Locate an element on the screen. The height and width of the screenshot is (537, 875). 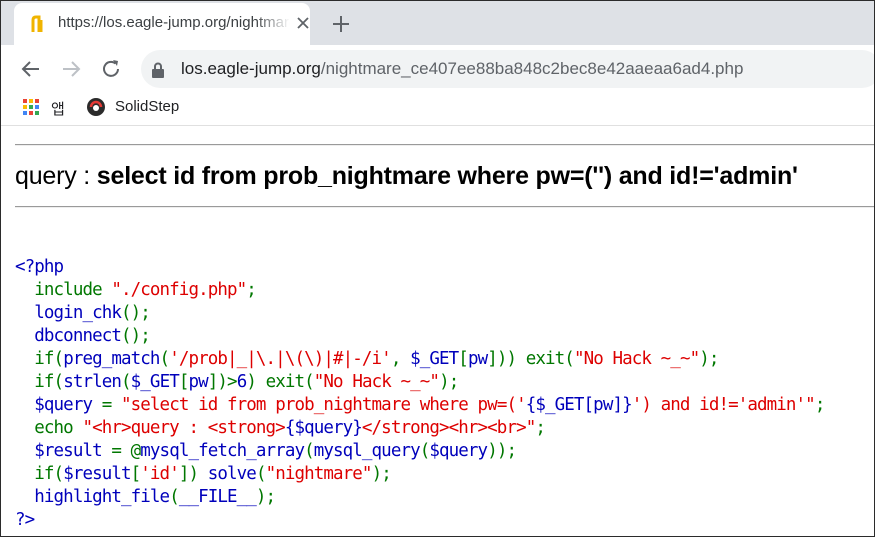
back-arrow-icon is located at coordinates (31, 69).